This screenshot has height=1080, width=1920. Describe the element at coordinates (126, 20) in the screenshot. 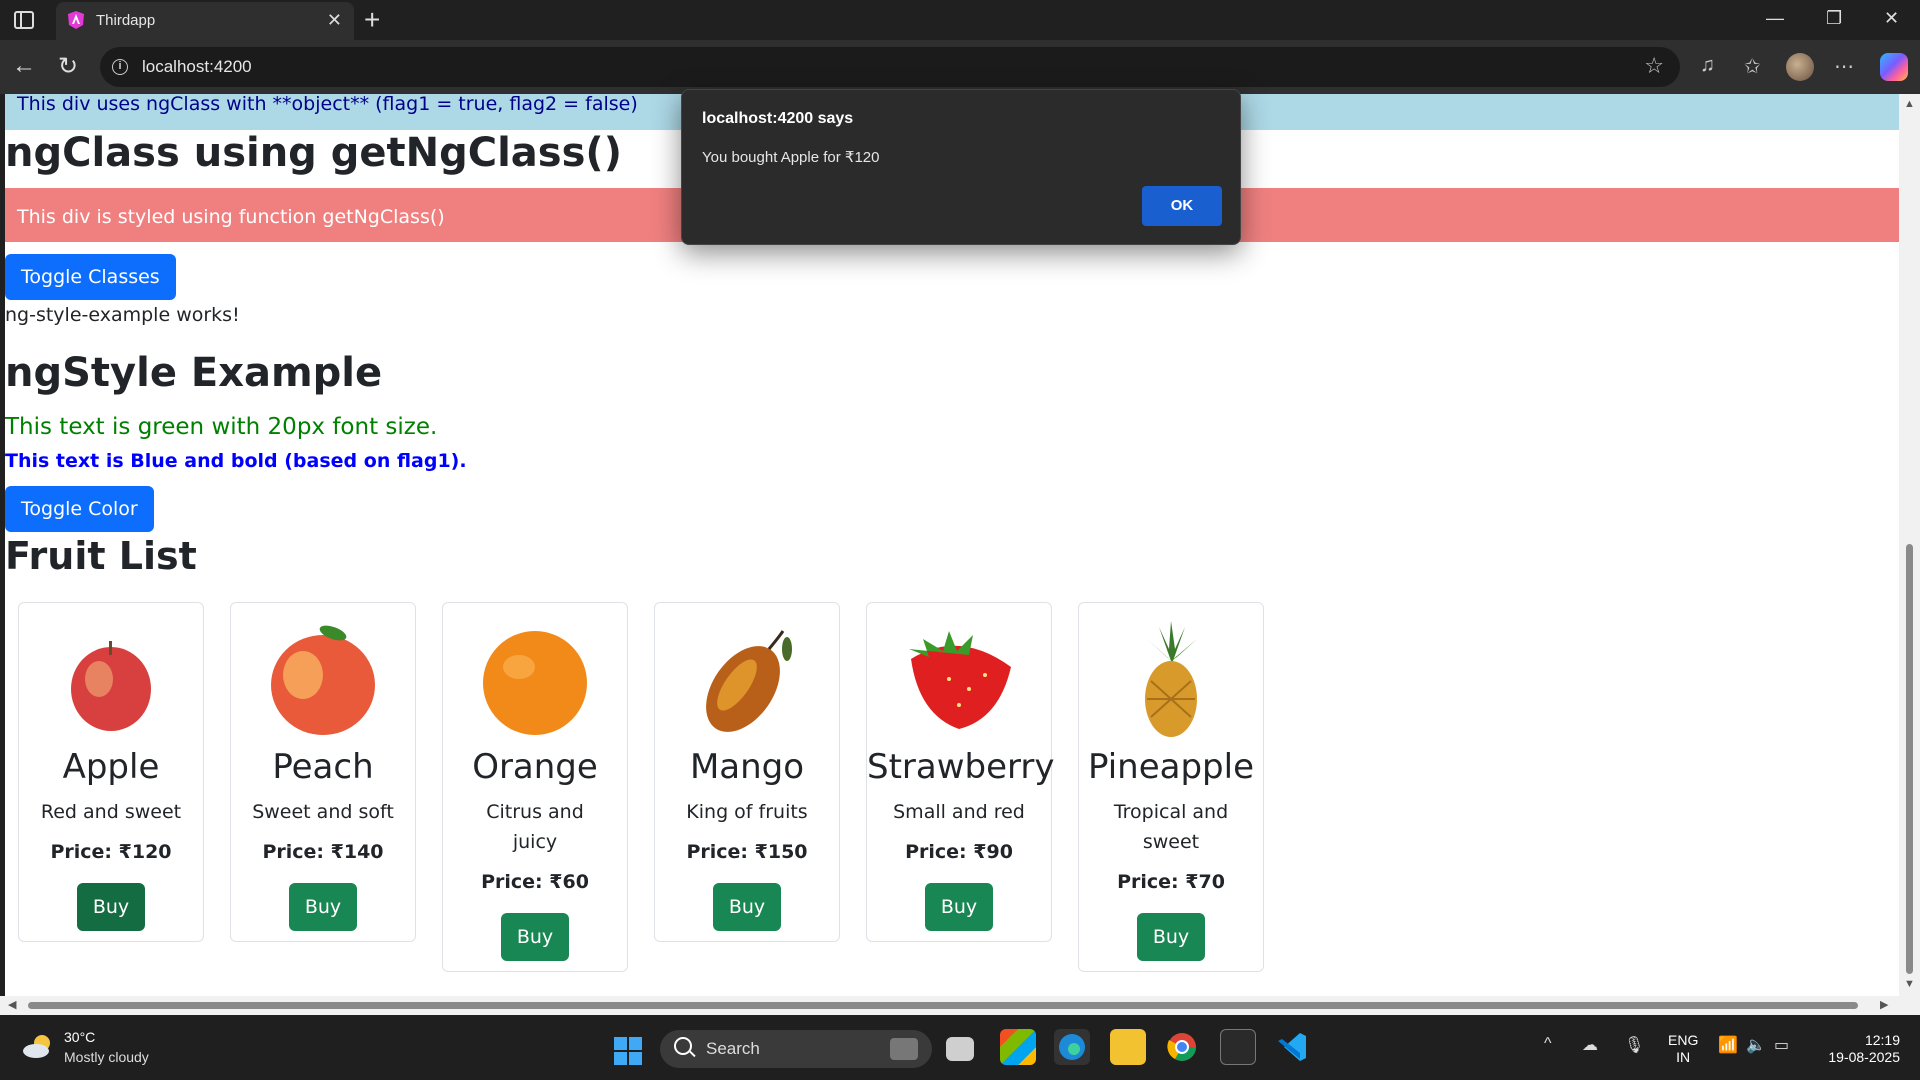

I see `tab-title: Thirdapp` at that location.